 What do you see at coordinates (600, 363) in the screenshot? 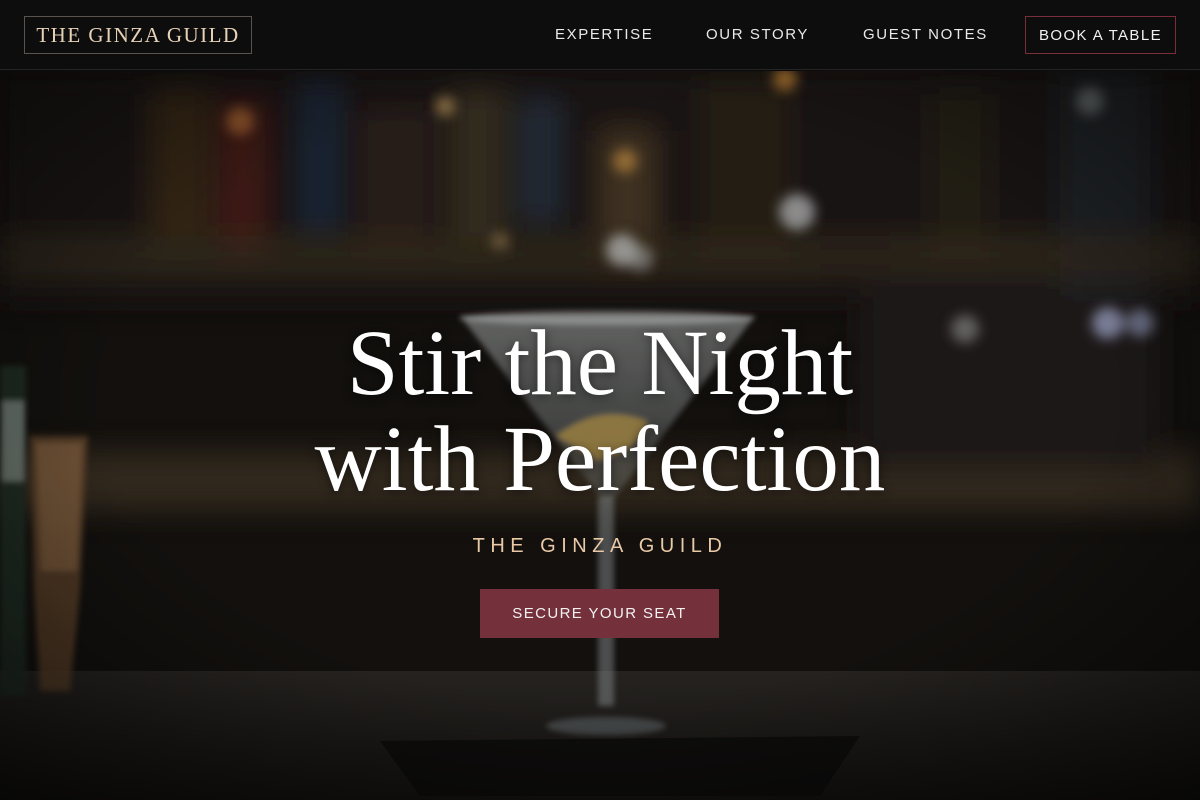
I see `headline-line-1: Stir the Night` at bounding box center [600, 363].